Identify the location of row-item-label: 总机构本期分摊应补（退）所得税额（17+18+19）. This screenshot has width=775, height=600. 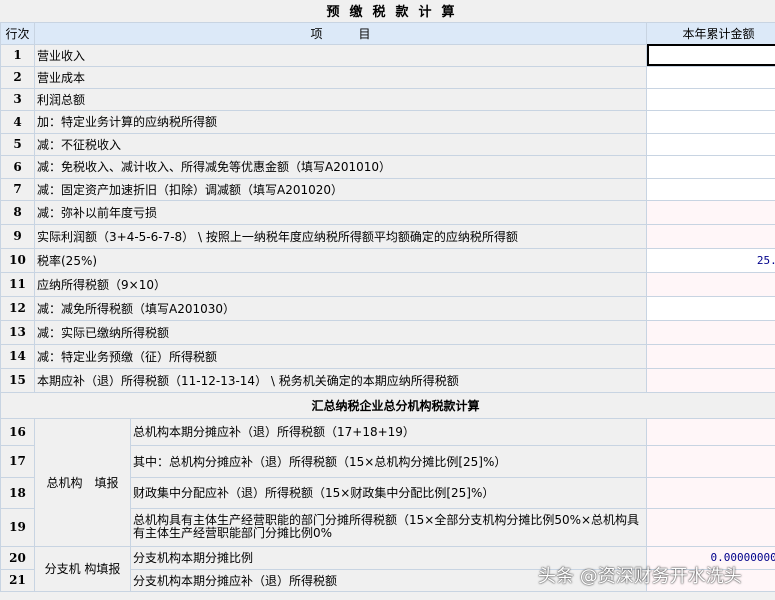
(388, 431).